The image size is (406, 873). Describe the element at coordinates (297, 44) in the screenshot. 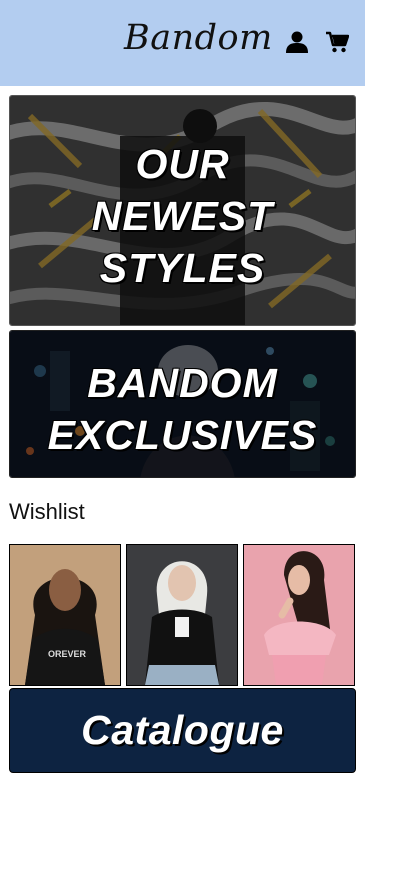

I see `user-icon` at that location.